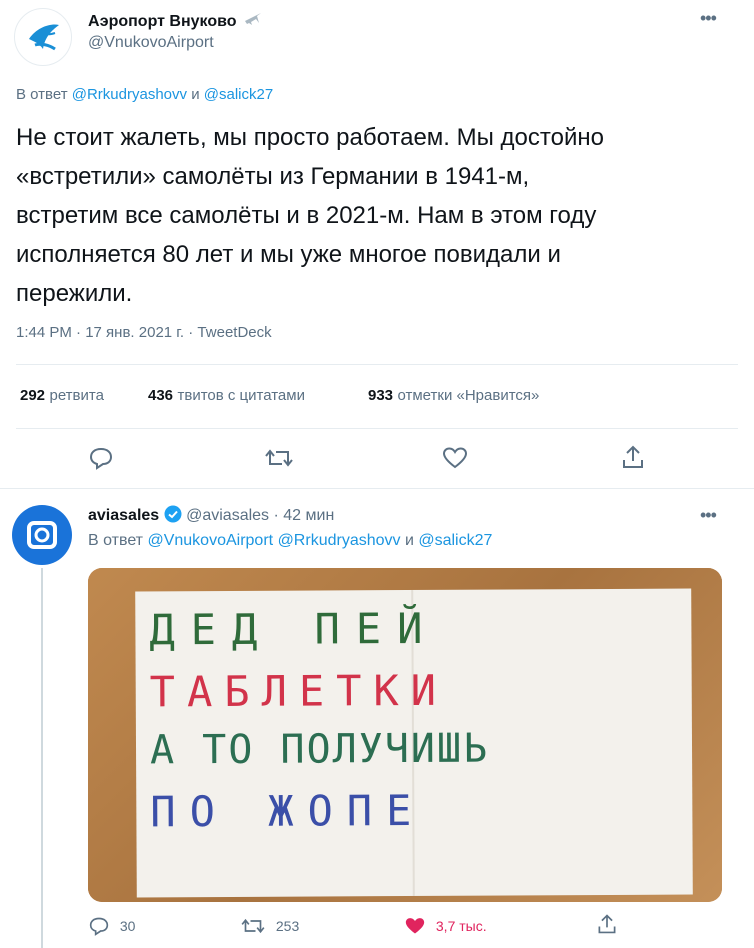 The width and height of the screenshot is (754, 948). I want to click on verified-icon, so click(173, 514).